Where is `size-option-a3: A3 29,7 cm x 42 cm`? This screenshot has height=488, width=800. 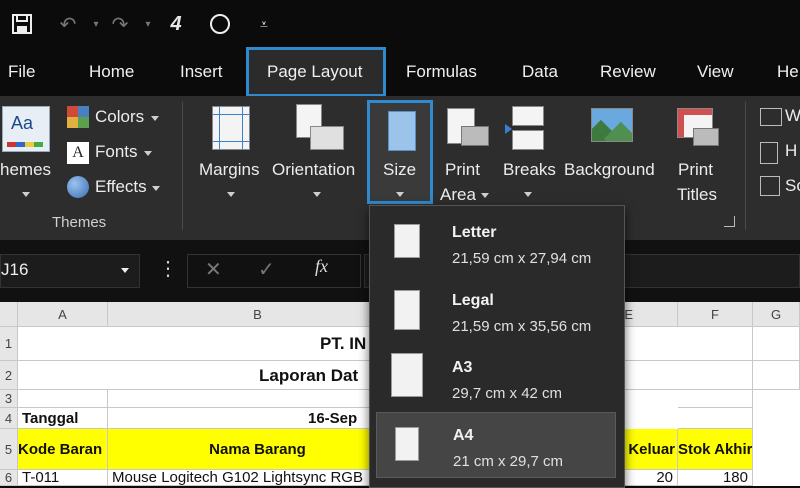 size-option-a3: A3 29,7 cm x 42 cm is located at coordinates (496, 378).